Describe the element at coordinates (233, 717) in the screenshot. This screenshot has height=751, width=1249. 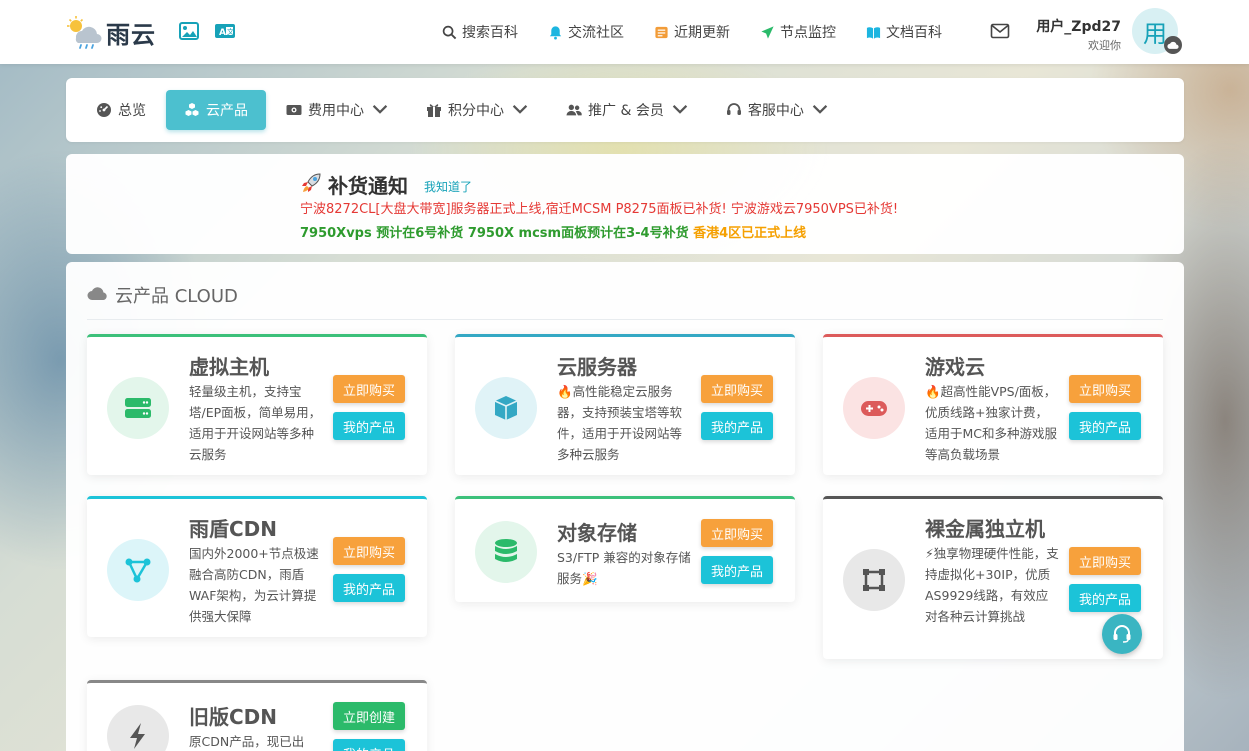
I see `card-title: 旧版CDN` at that location.